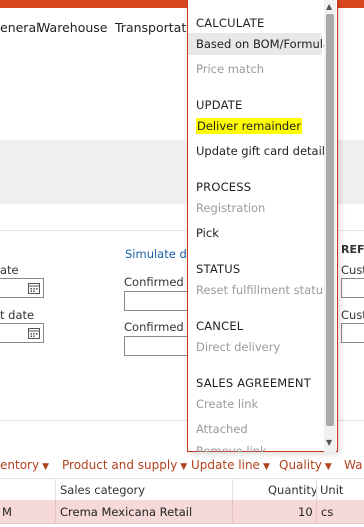 The image size is (364, 527). I want to click on warehouse-menu-label: Wa, so click(353, 465).